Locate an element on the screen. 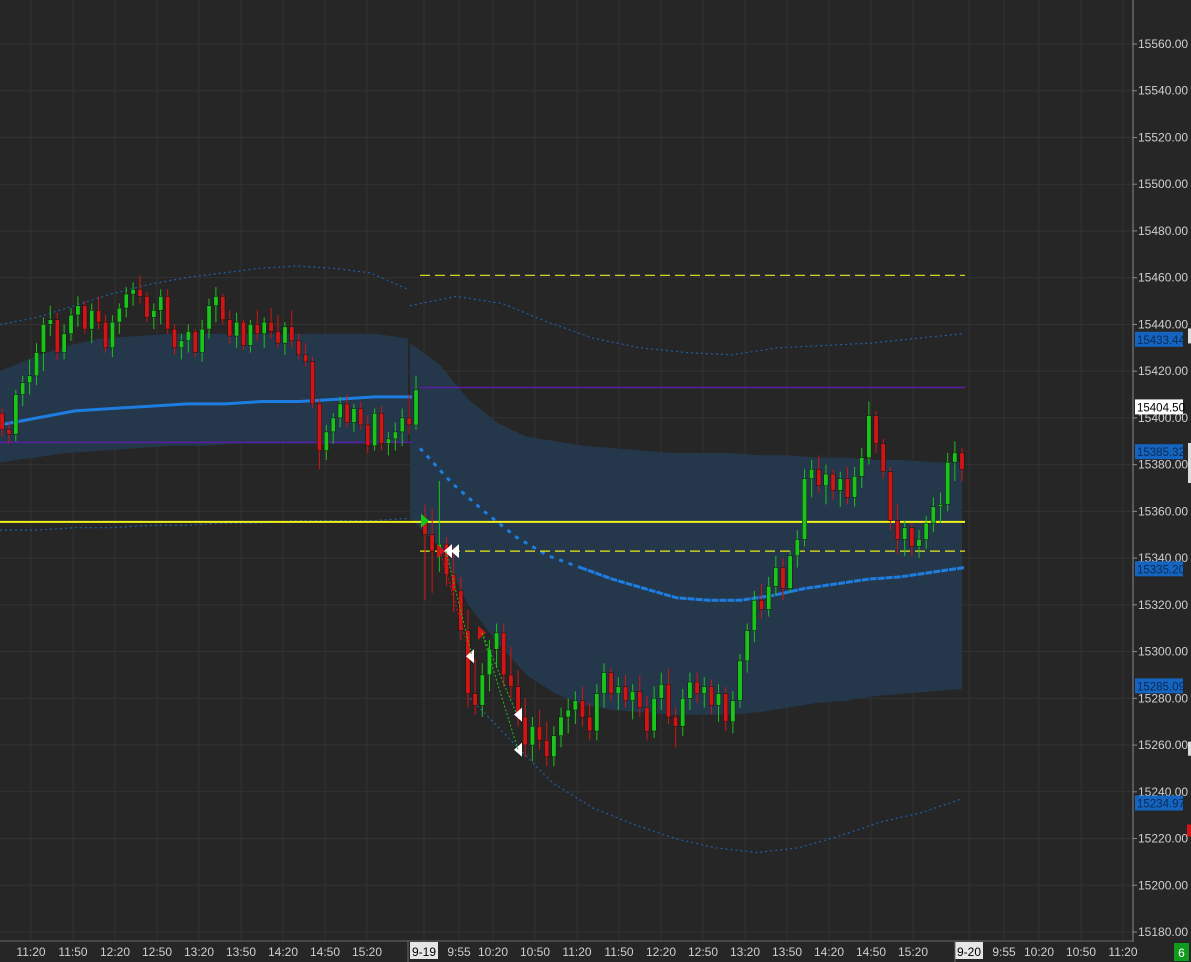 The width and height of the screenshot is (1191, 962). y-tick-label: 15560.00 is located at coordinates (1163, 44).